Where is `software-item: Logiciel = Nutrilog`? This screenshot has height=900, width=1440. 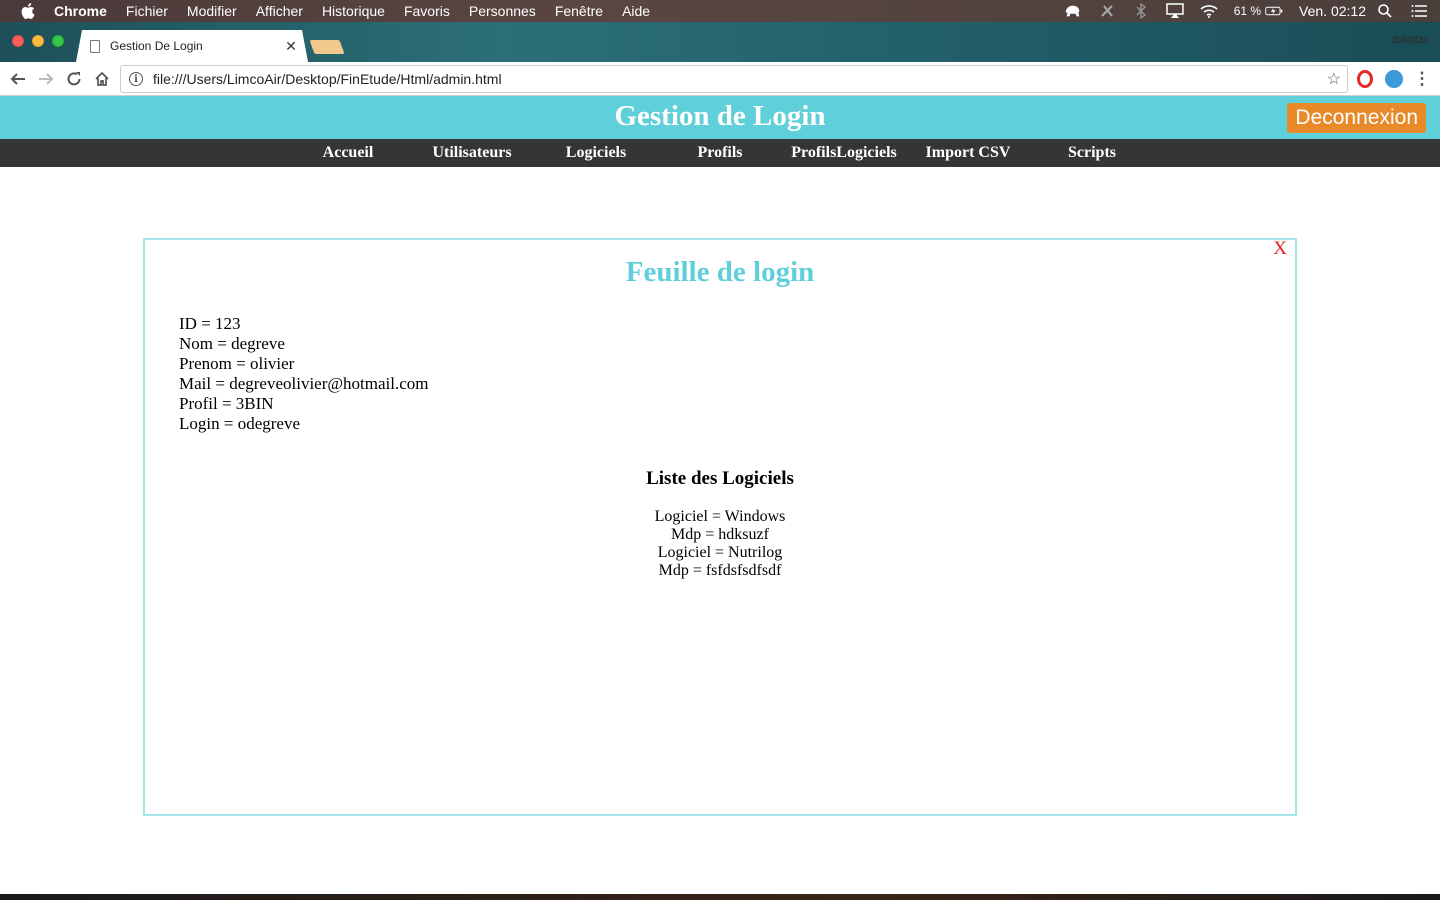 software-item: Logiciel = Nutrilog is located at coordinates (720, 552).